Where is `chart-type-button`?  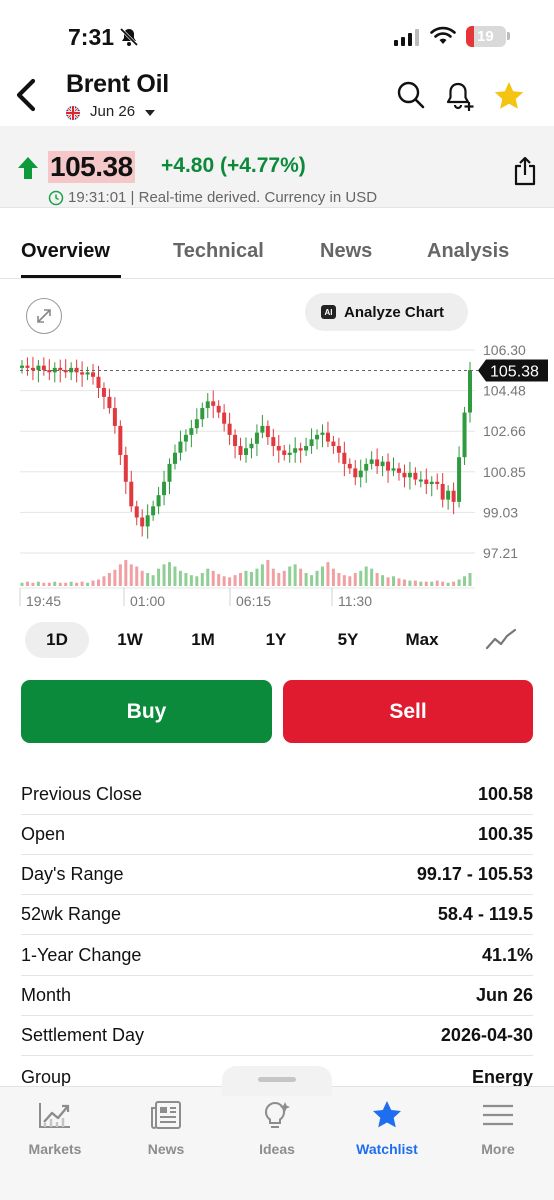 chart-type-button is located at coordinates (501, 640).